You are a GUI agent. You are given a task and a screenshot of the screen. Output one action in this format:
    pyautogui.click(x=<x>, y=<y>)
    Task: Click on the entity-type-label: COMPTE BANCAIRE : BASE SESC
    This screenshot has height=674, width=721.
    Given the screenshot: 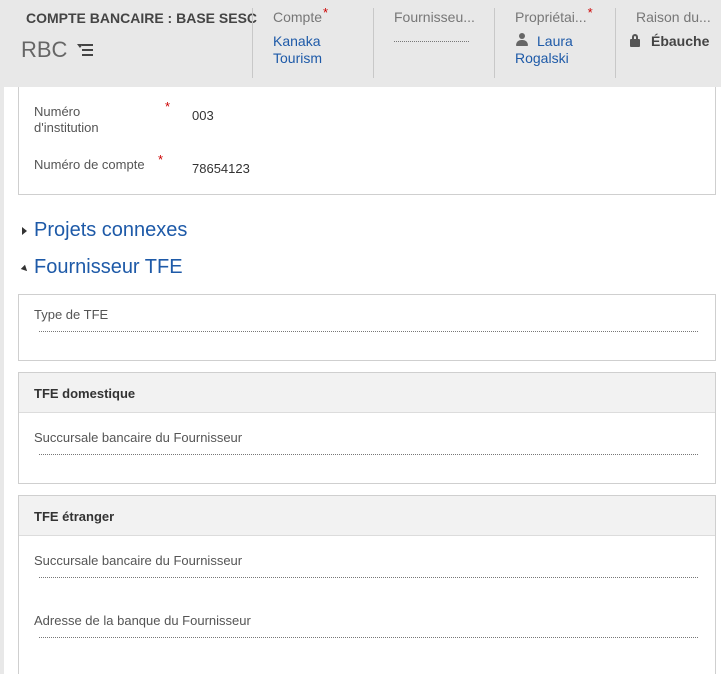 What is the action you would take?
    pyautogui.click(x=142, y=18)
    